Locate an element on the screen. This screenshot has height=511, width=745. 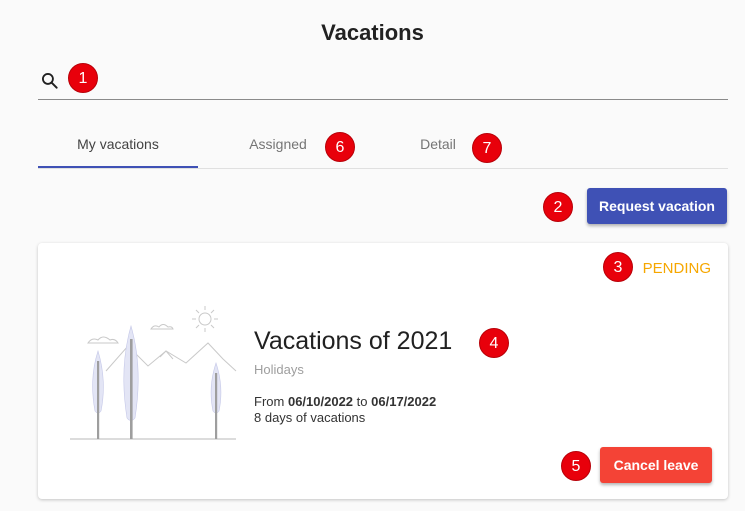
card-subtitle: Holidays is located at coordinates (279, 369).